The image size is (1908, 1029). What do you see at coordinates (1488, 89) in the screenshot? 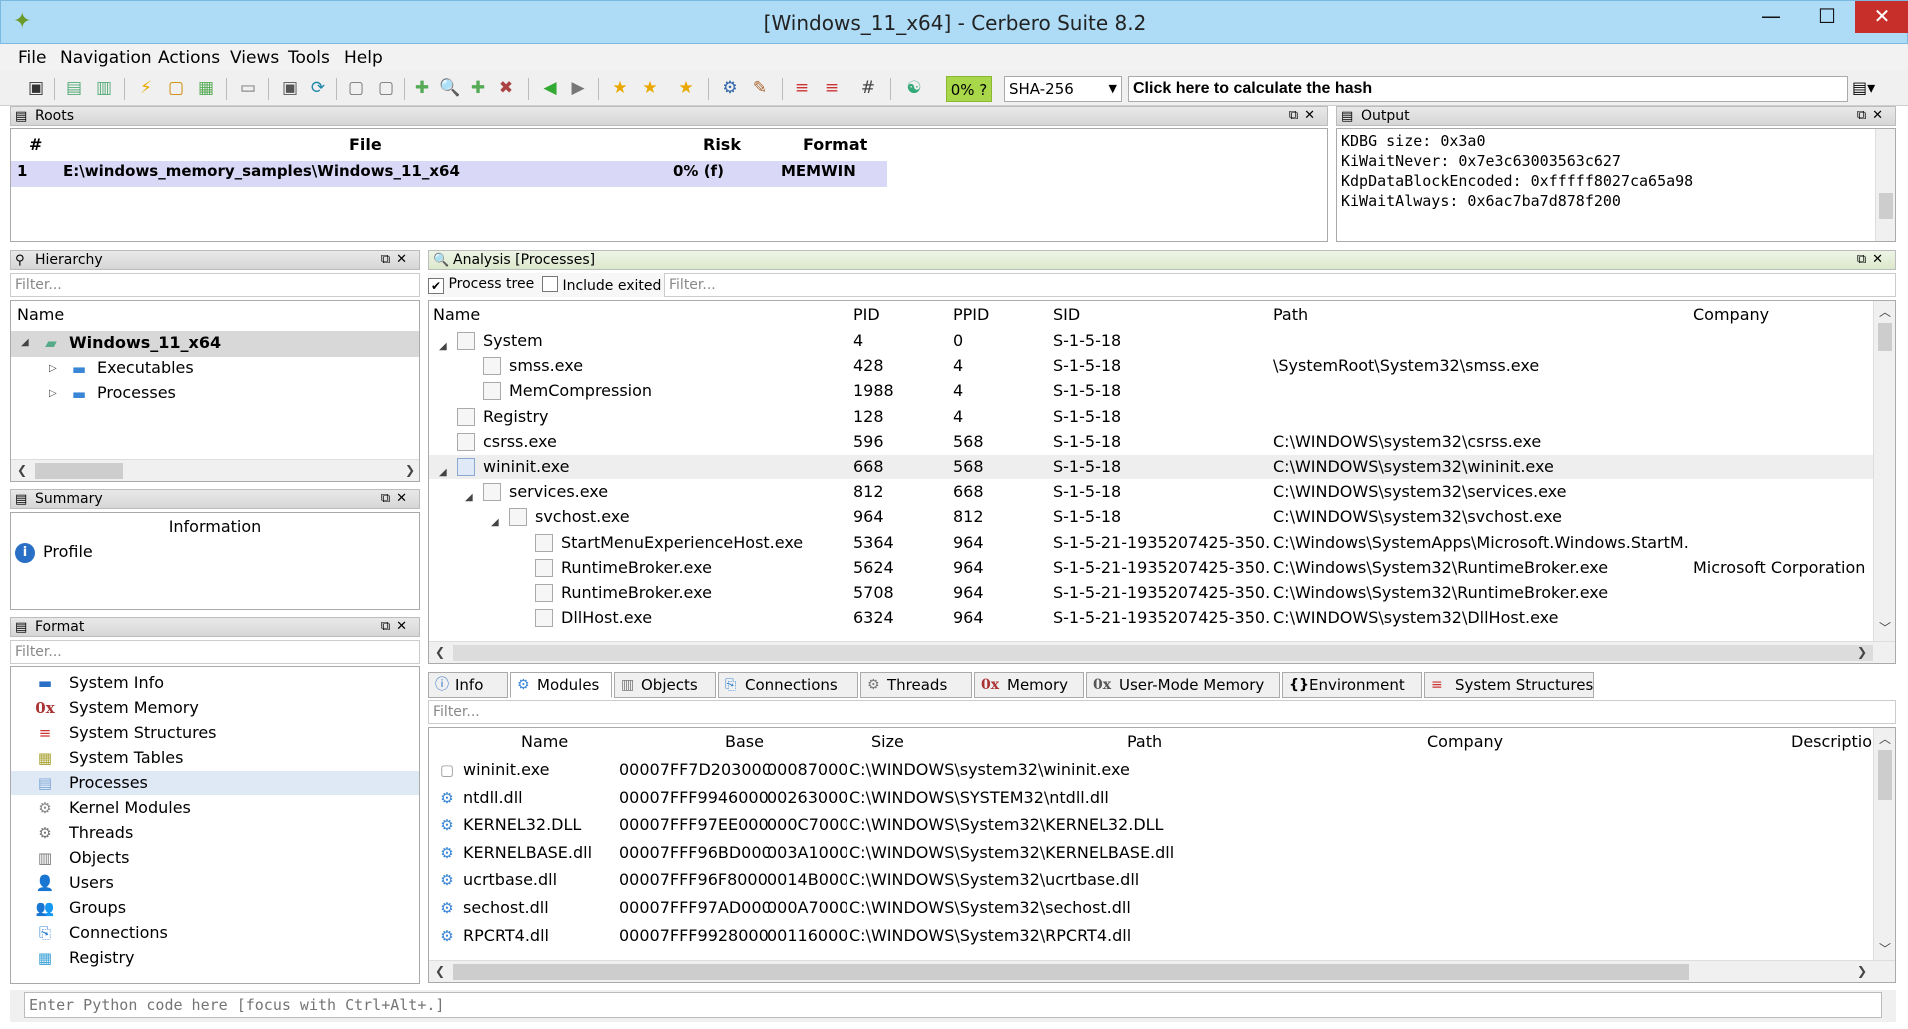
I see `hash-field: Click here to calculate the hash` at bounding box center [1488, 89].